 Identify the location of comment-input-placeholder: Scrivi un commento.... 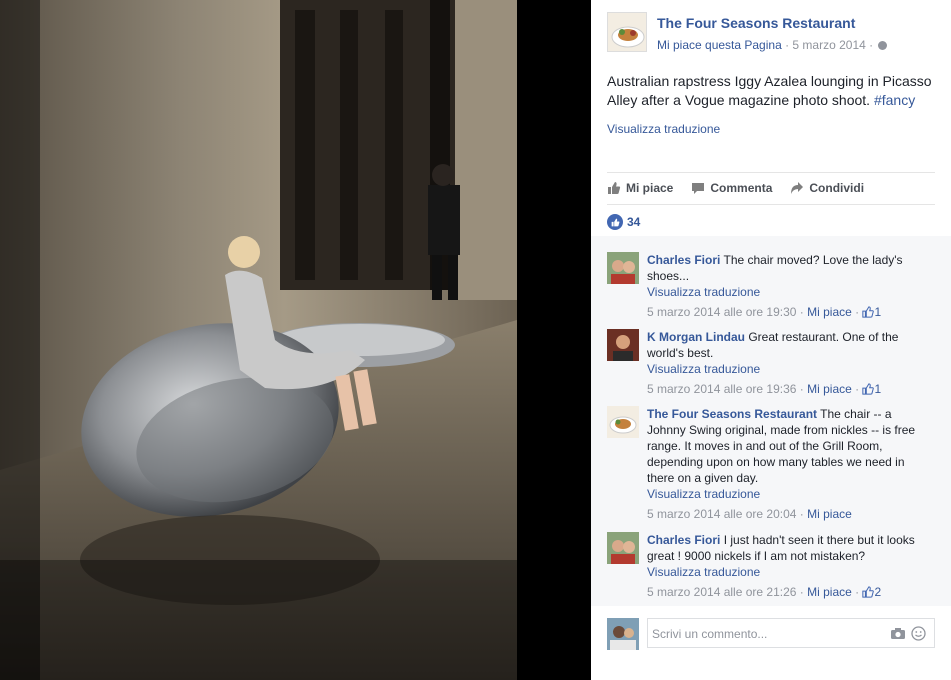
(710, 634).